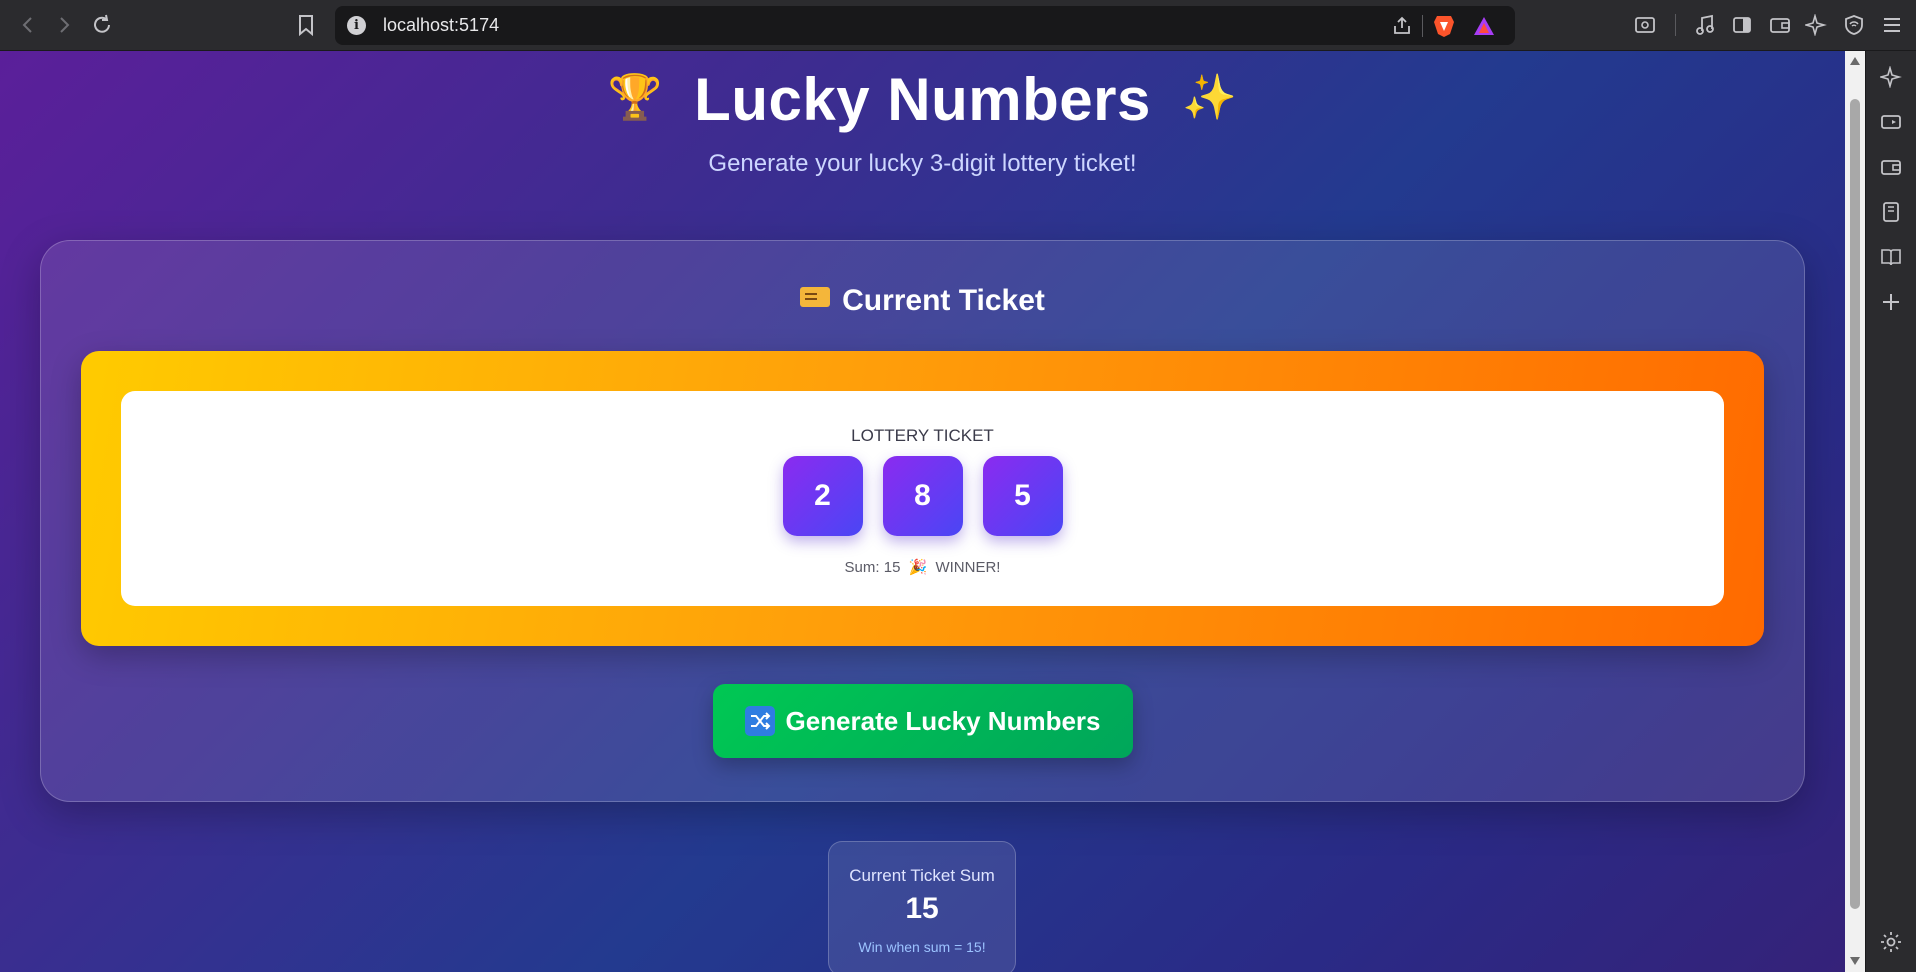 This screenshot has width=1916, height=972. What do you see at coordinates (1855, 504) in the screenshot?
I see `scrollbar-thumb` at bounding box center [1855, 504].